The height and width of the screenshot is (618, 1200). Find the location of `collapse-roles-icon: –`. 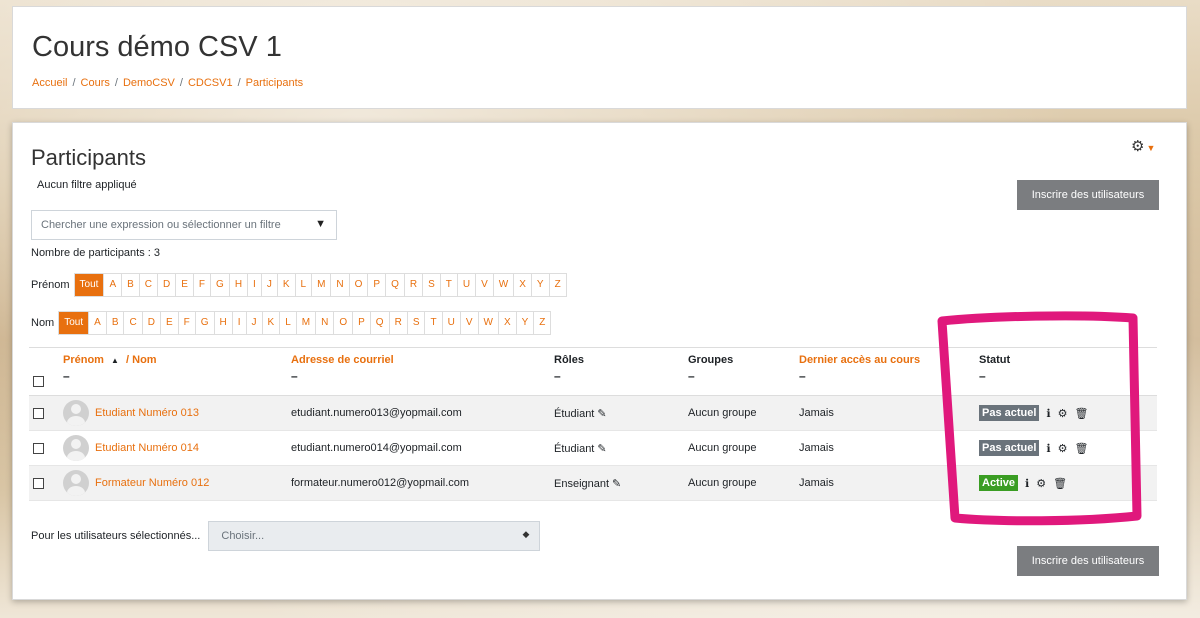

collapse-roles-icon: – is located at coordinates (617, 376).